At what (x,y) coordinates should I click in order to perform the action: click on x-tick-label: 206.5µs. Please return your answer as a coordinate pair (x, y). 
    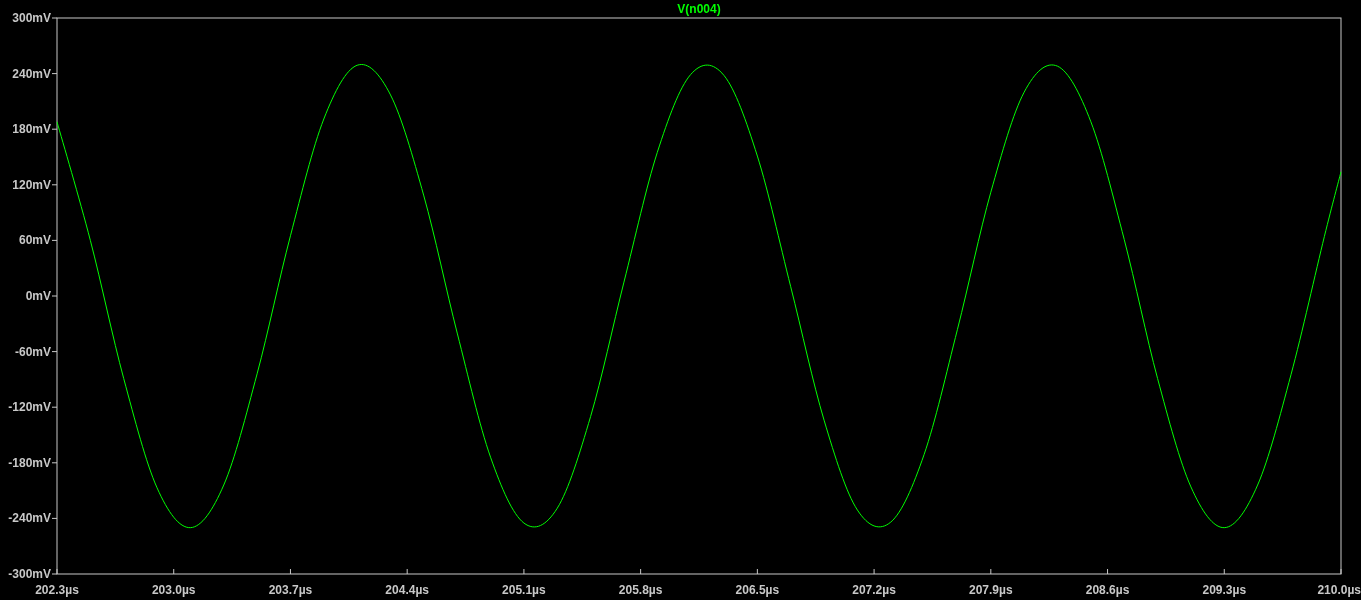
    Looking at the image, I should click on (757, 590).